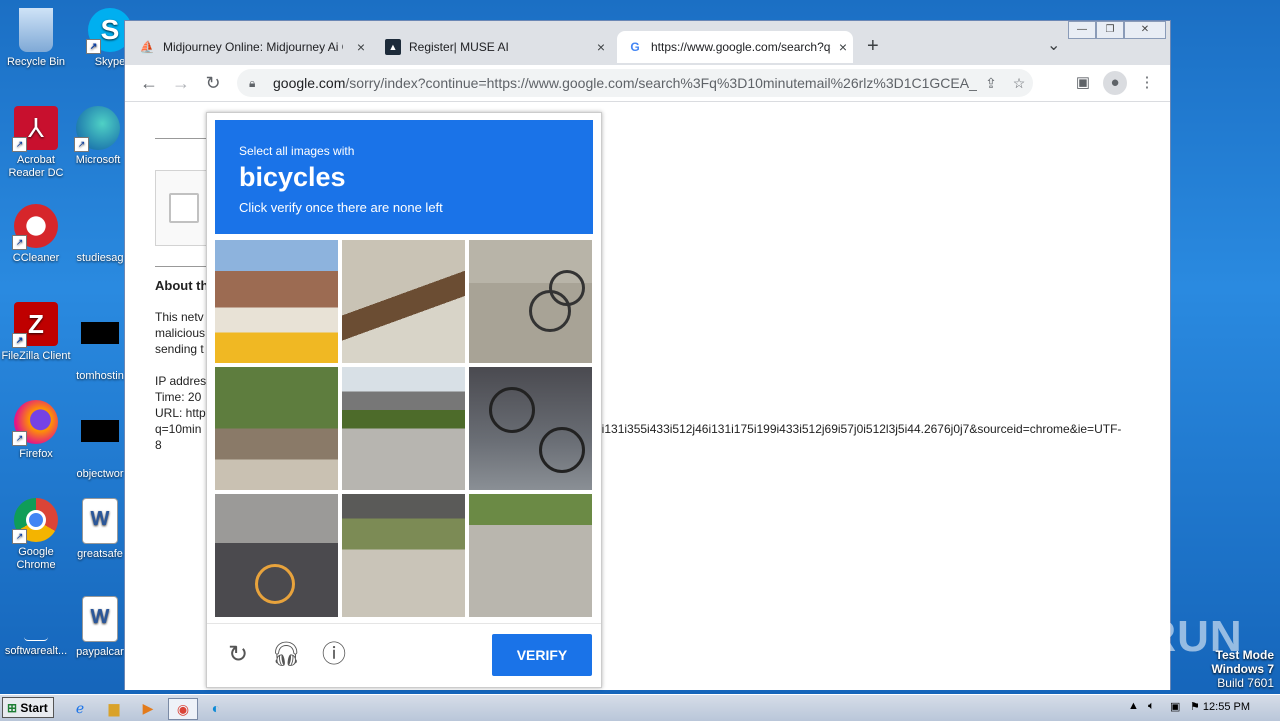 The image size is (1280, 721). I want to click on recaptcha-checkbox, so click(184, 208).